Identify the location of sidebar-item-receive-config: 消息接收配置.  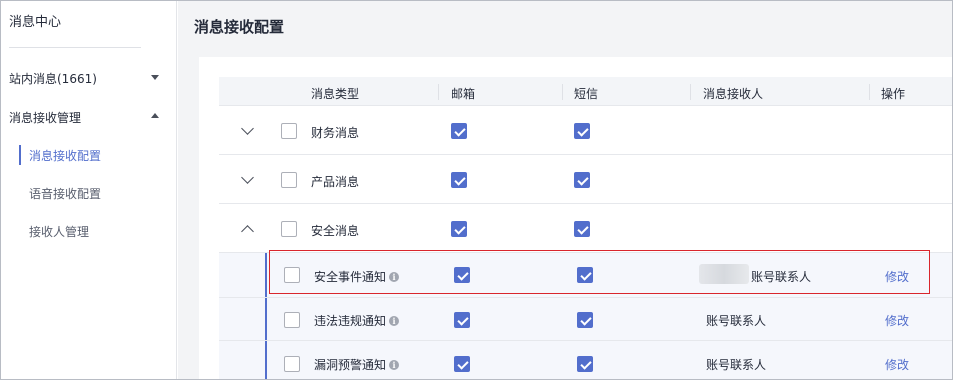
(65, 155).